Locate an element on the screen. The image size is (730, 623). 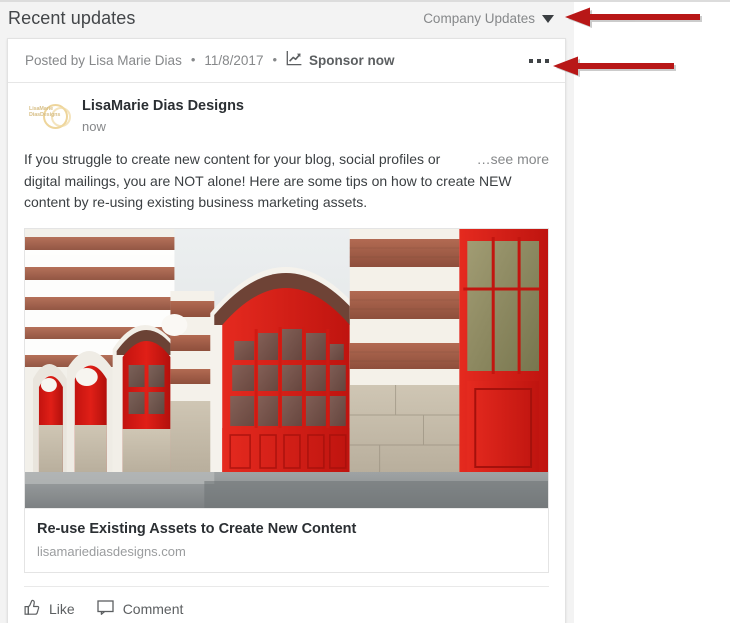
comment-button: Comment is located at coordinates (140, 608).